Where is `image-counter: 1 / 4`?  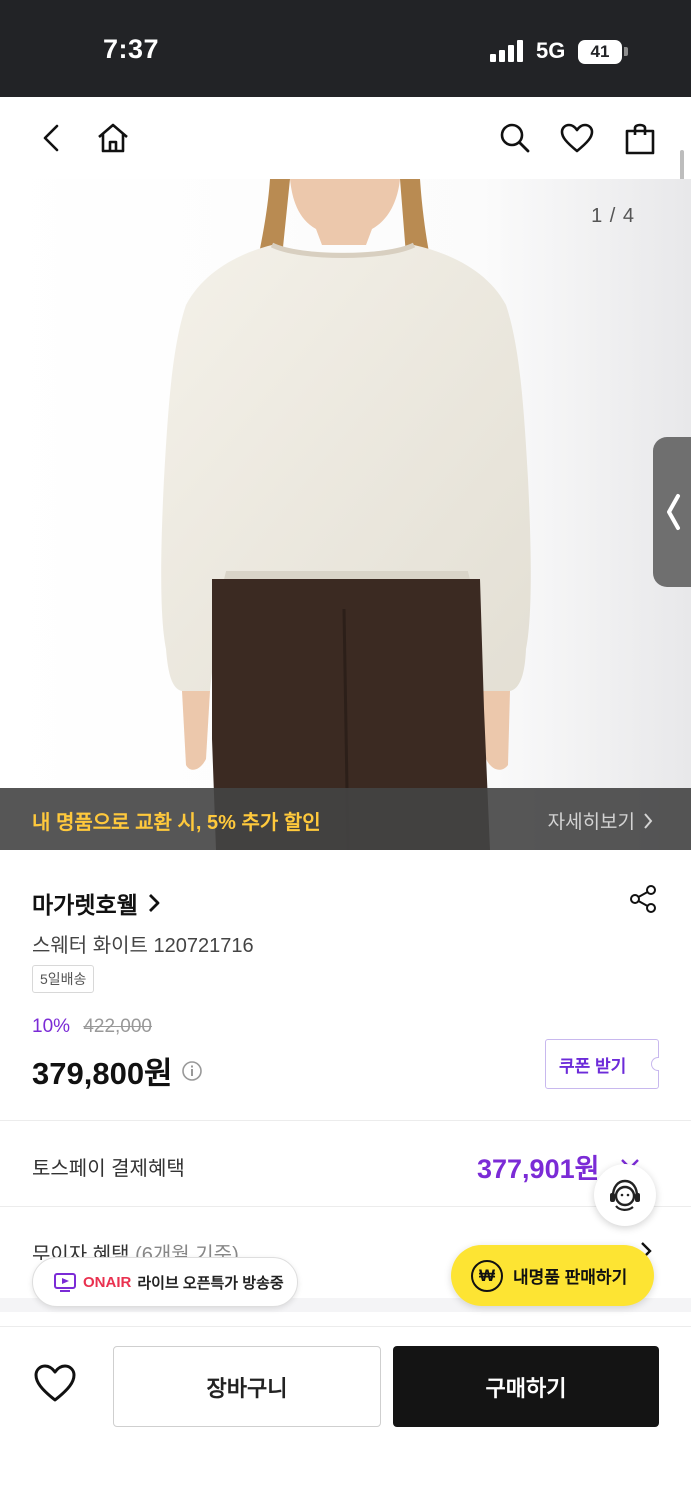
image-counter: 1 / 4 is located at coordinates (613, 216).